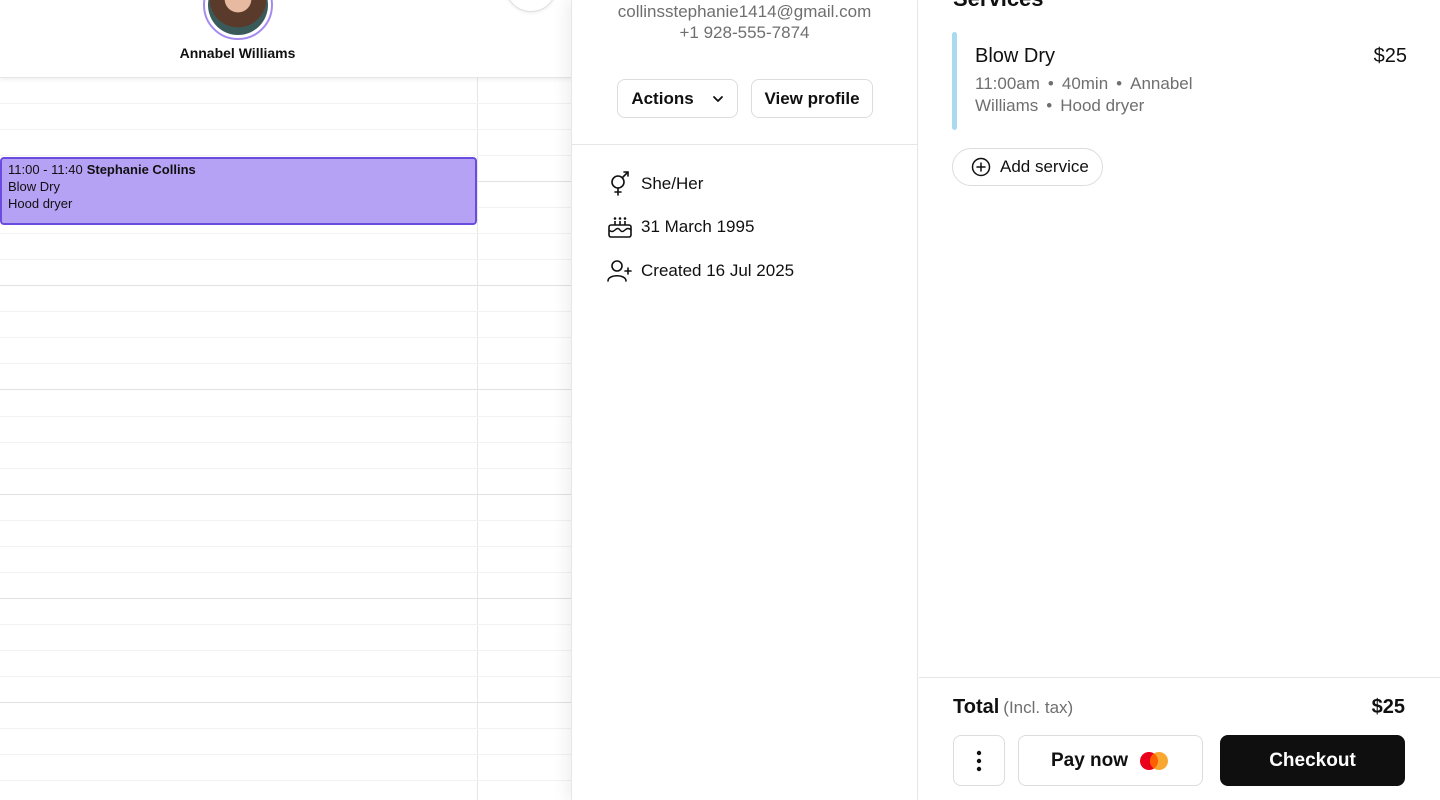  I want to click on birthday-text: 31 March 1995, so click(698, 226).